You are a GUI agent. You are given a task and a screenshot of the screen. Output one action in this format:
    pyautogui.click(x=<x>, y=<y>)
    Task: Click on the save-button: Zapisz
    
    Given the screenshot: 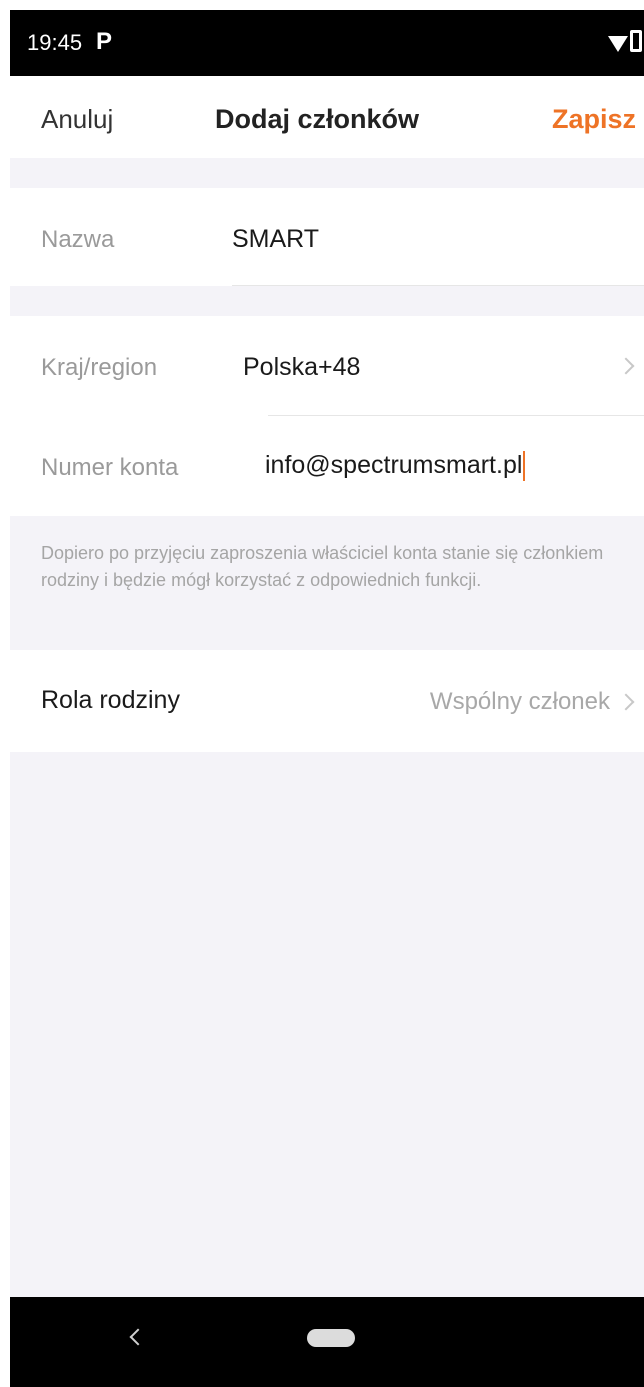 What is the action you would take?
    pyautogui.click(x=594, y=119)
    